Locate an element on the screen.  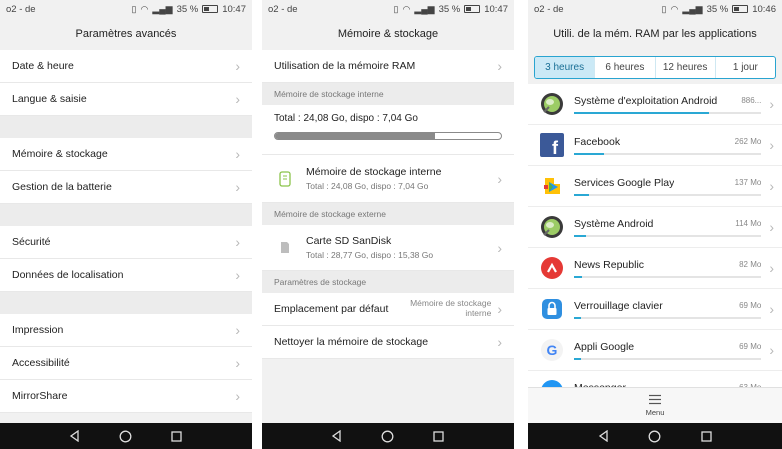
setting-item-impression: Impression › is located at coordinates (126, 330).